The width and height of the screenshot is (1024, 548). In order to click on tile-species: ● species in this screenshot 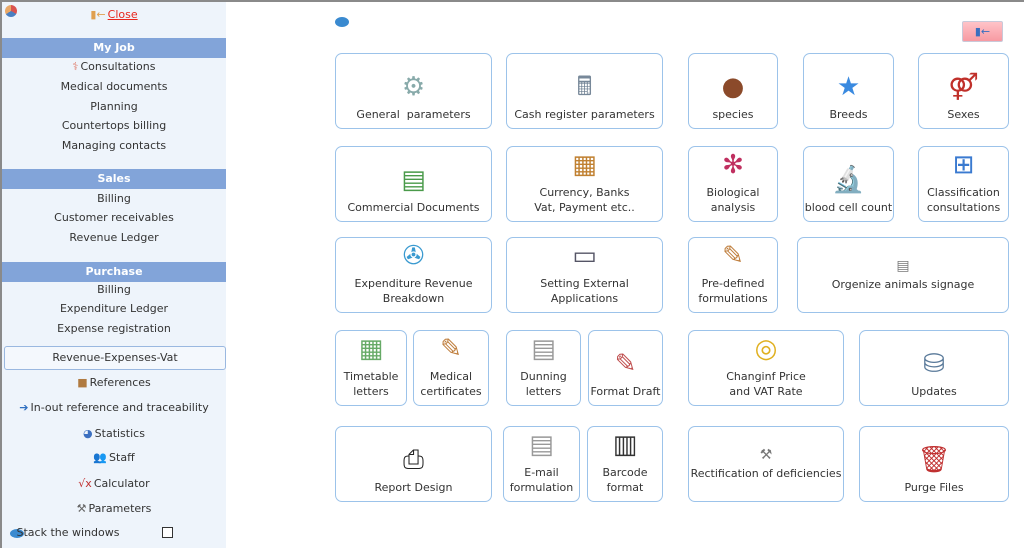, I will do `click(733, 91)`.